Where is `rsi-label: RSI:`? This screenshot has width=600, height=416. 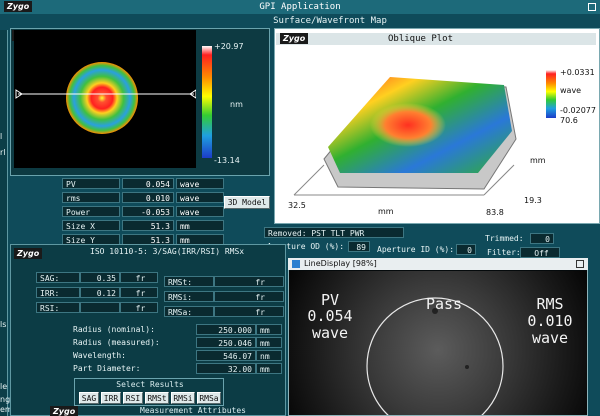 rsi-label: RSI: is located at coordinates (58, 307).